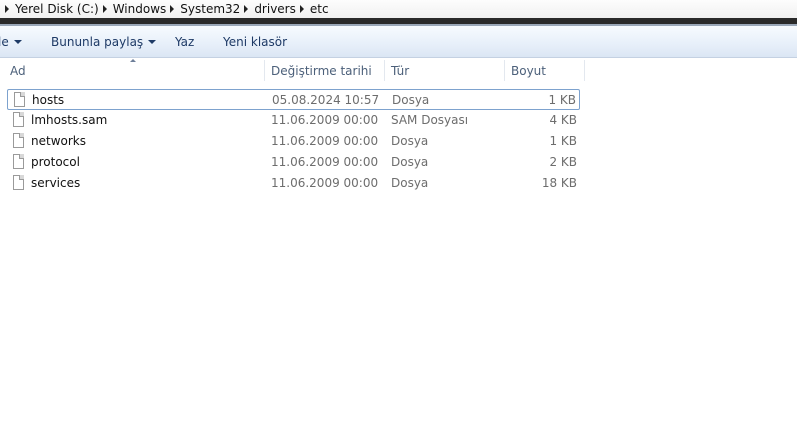 This screenshot has height=447, width=797. Describe the element at coordinates (430, 120) in the screenshot. I see `file-type: SAM Dosyası` at that location.